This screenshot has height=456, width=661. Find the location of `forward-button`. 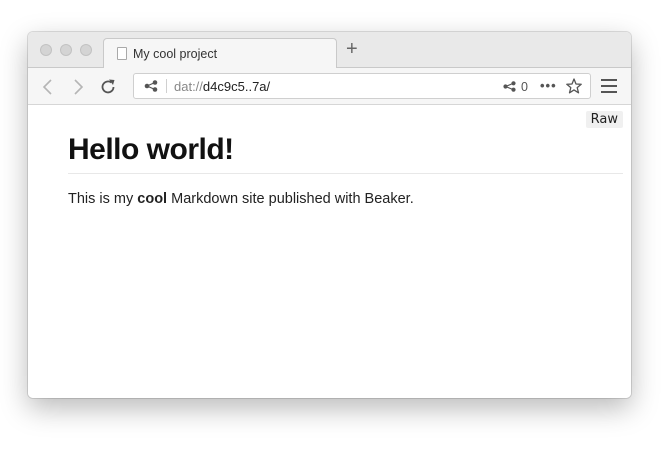

forward-button is located at coordinates (78, 87).